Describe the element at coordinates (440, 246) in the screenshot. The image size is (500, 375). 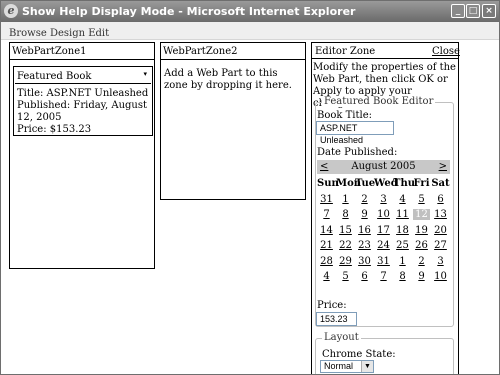
I see `calendar-day: 27` at that location.